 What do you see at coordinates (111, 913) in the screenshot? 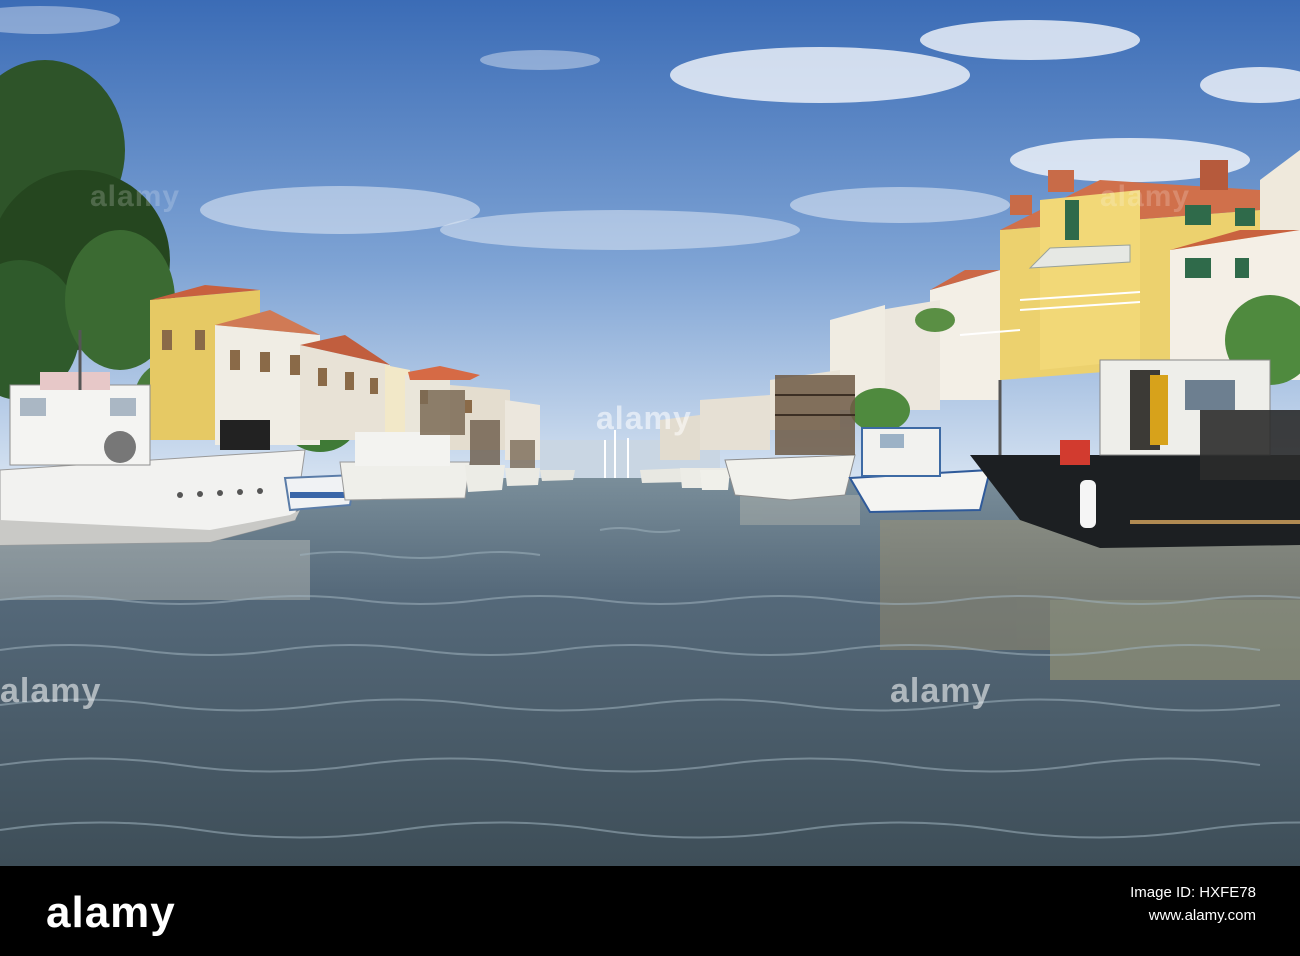
I see `alamy-logo: alamy` at bounding box center [111, 913].